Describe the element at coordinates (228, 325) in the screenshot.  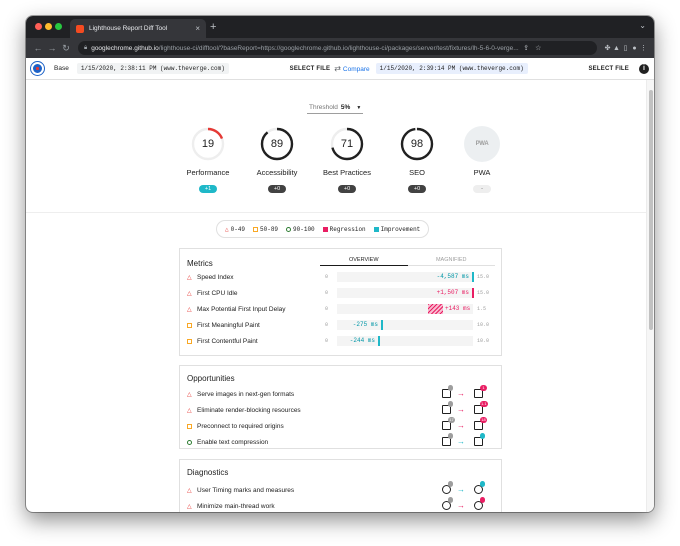
I see `metric-name: First Meaningful Paint` at that location.